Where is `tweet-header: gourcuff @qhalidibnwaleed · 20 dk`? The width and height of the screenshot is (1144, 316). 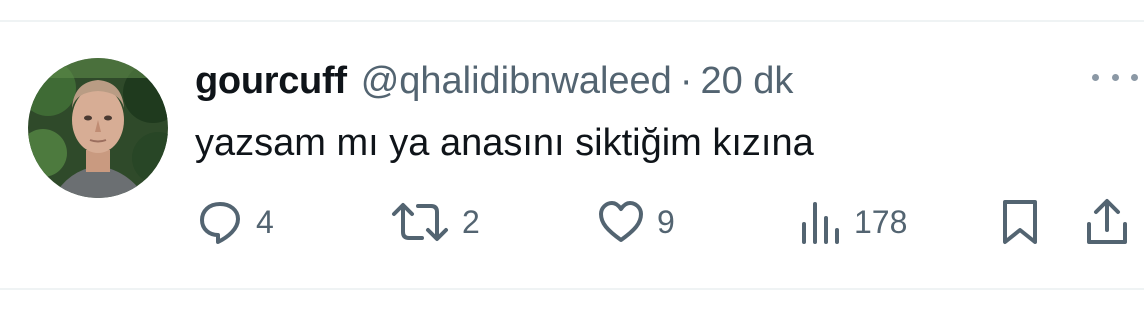 tweet-header: gourcuff @qhalidibnwaleed · 20 dk is located at coordinates (494, 81).